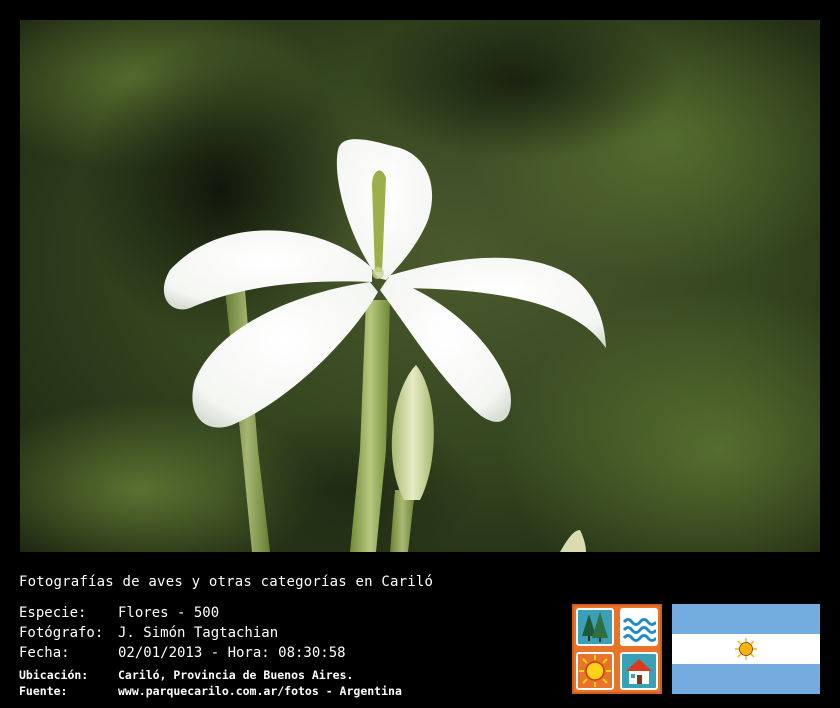  I want to click on field-fotografo: Fotógrafo: J. Simón Tagtachian, so click(148, 633).